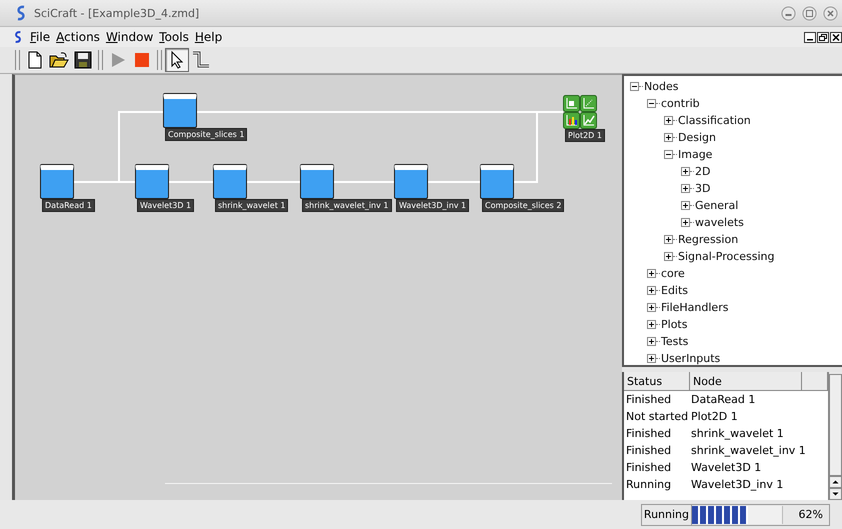 The width and height of the screenshot is (842, 529). I want to click on maximize-icon, so click(809, 13).